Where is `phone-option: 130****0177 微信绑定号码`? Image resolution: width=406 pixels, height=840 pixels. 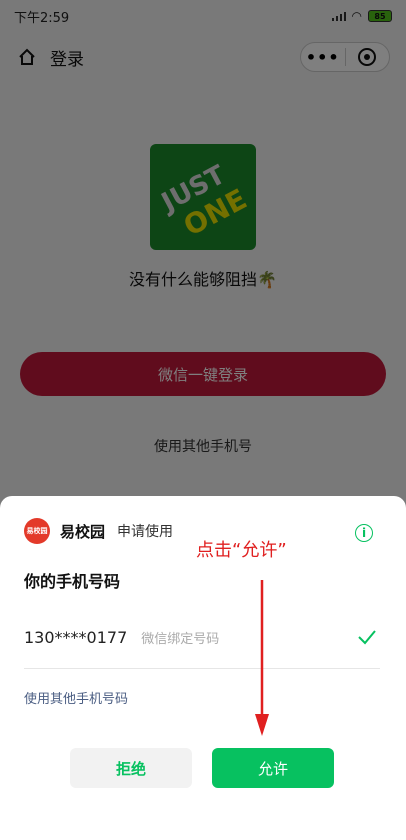
phone-option: 130****0177 微信绑定号码 is located at coordinates (121, 637).